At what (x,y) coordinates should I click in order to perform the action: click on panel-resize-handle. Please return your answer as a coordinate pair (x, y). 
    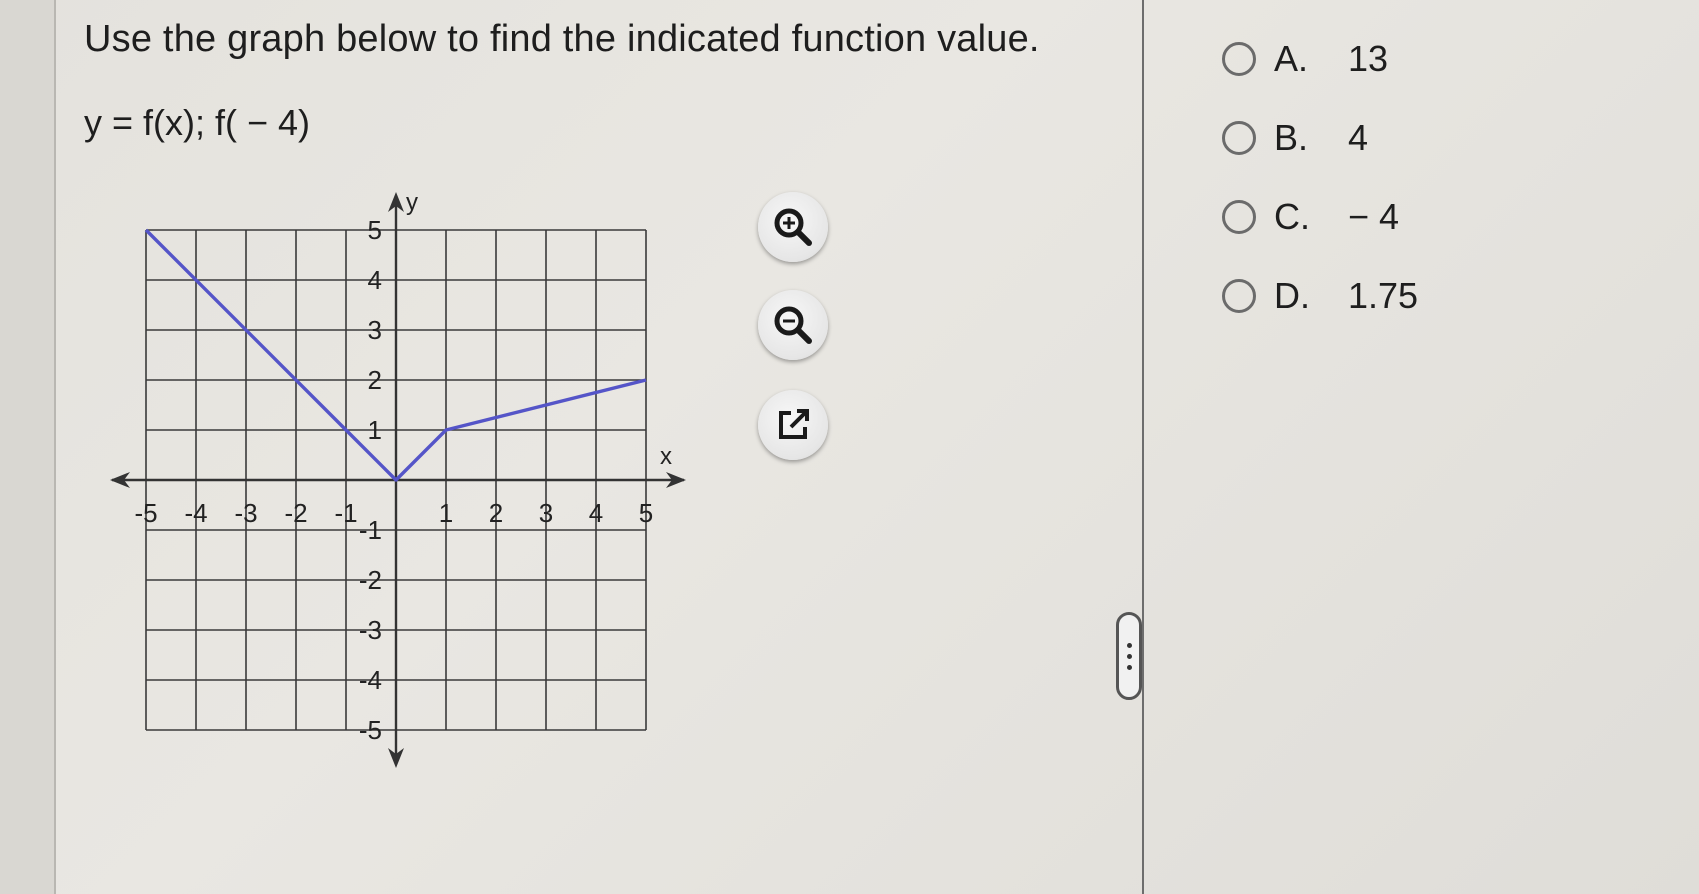
    Looking at the image, I should click on (1129, 656).